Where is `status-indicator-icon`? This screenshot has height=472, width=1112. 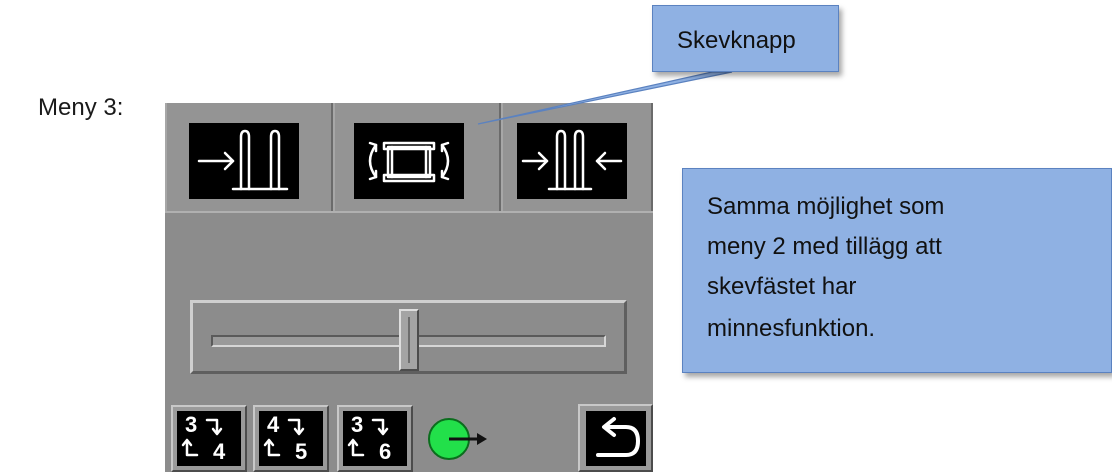 status-indicator-icon is located at coordinates (457, 439).